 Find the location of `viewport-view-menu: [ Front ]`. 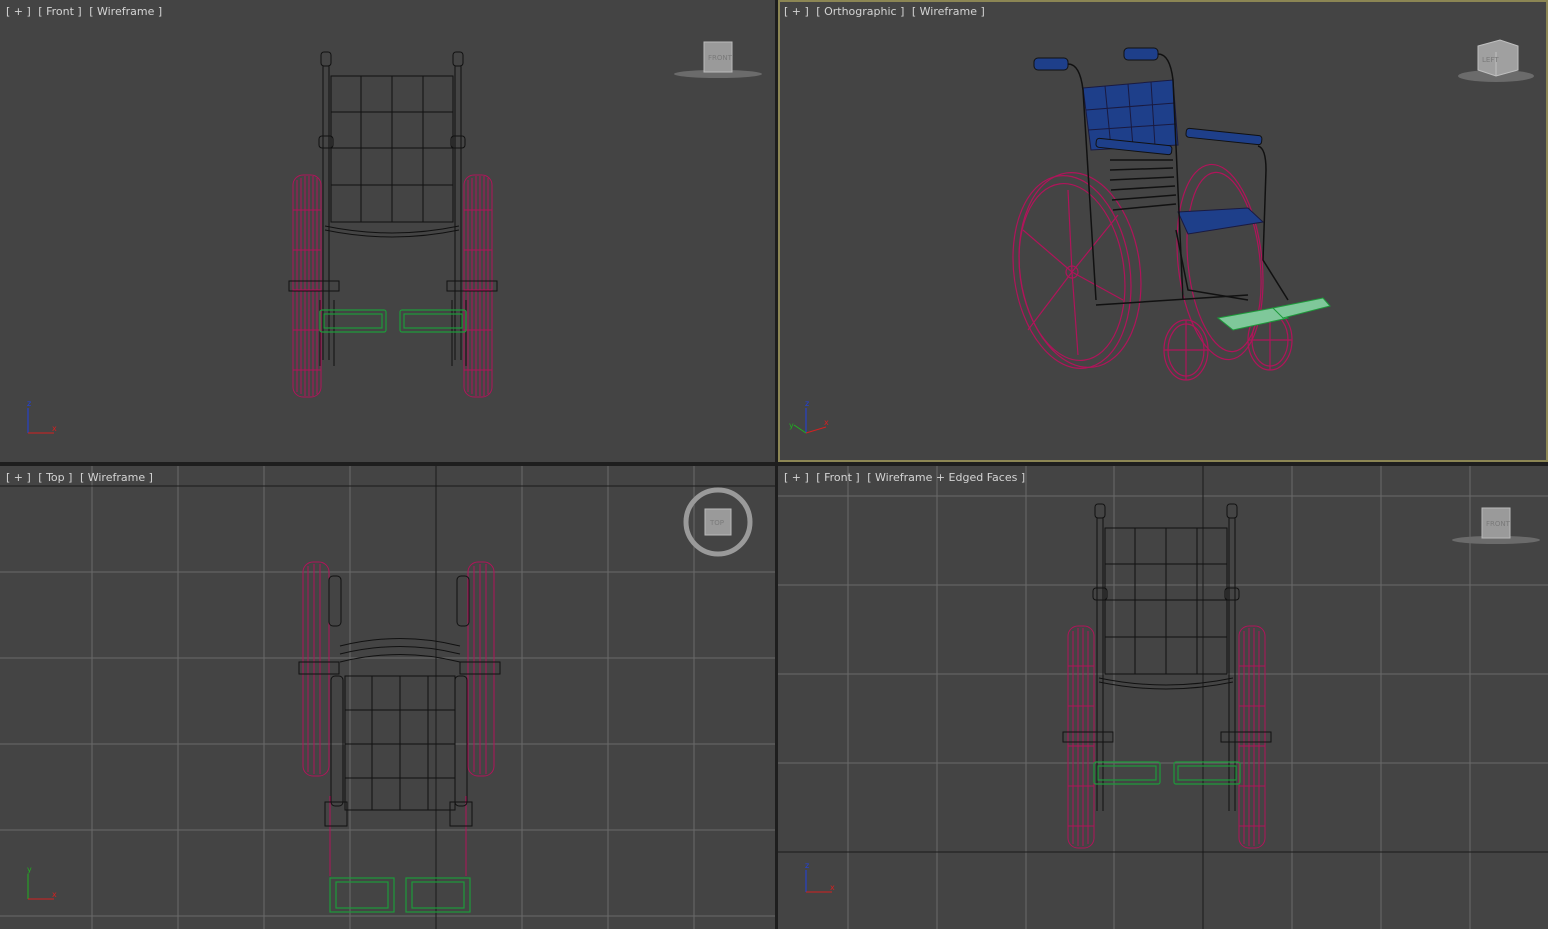

viewport-view-menu: [ Front ] is located at coordinates (837, 477).